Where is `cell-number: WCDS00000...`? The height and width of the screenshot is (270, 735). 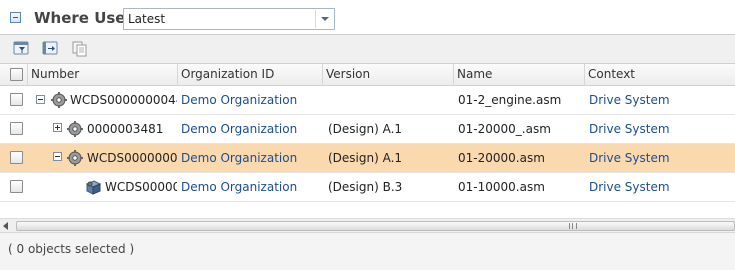
cell-number: WCDS00000... is located at coordinates (139, 187).